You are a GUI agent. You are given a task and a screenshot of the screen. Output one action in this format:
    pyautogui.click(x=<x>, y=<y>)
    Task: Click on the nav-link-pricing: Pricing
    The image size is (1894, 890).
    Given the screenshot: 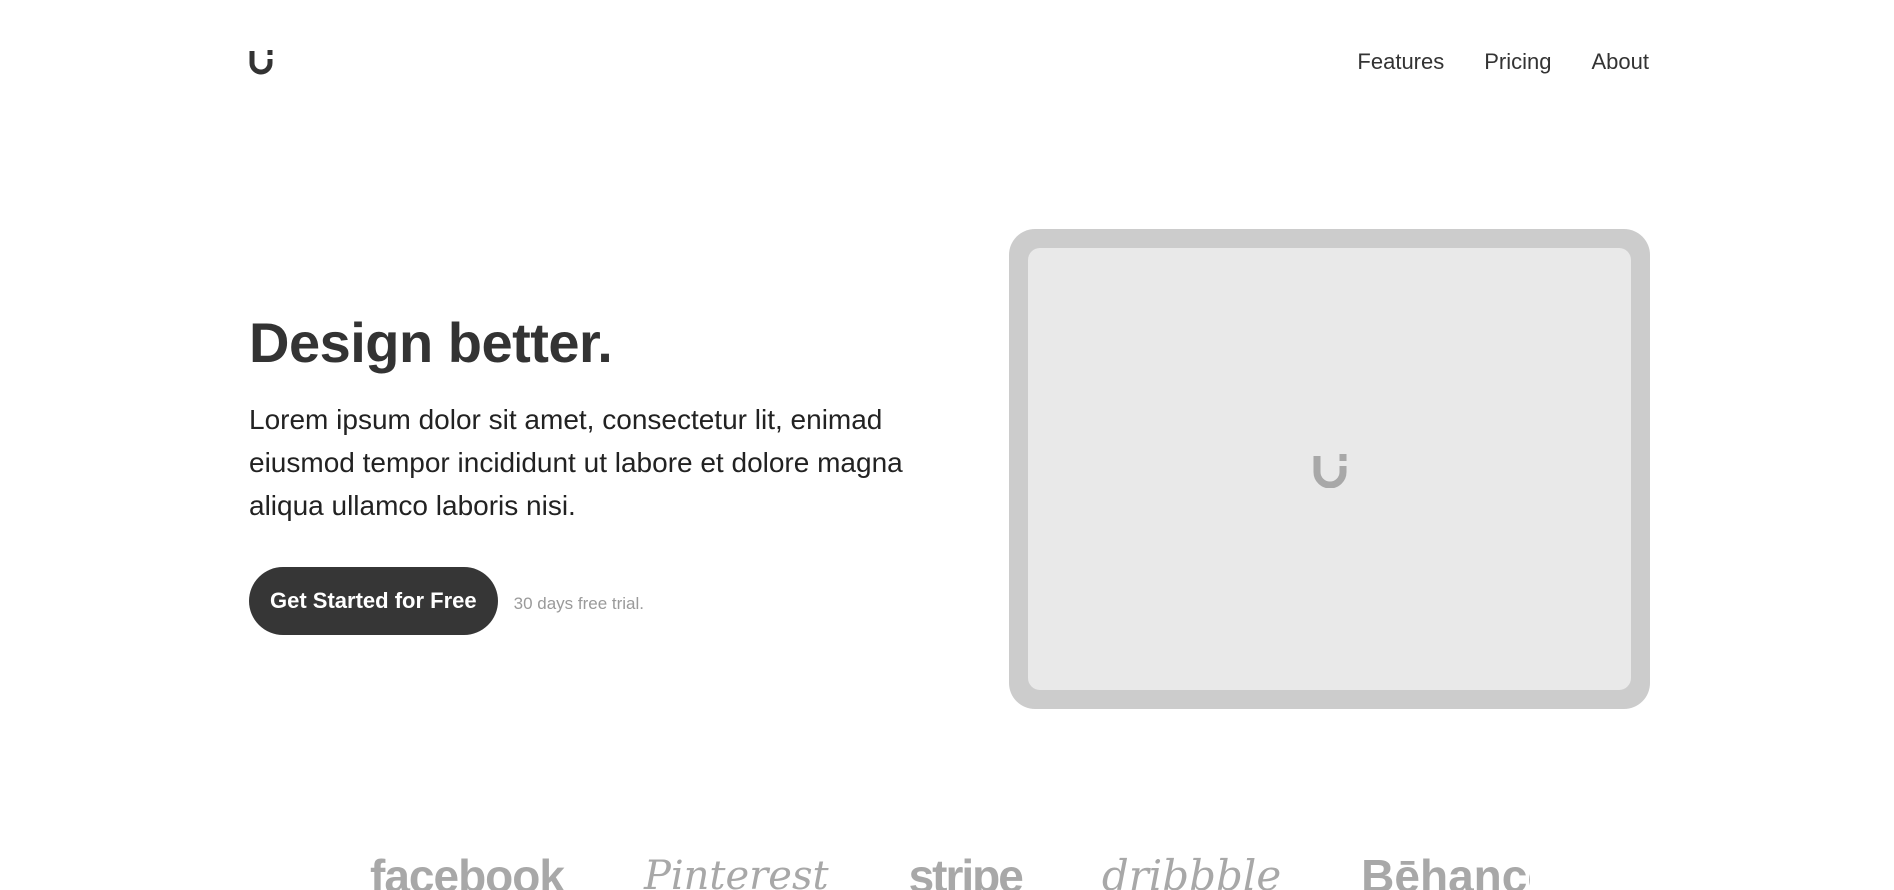 What is the action you would take?
    pyautogui.click(x=1517, y=62)
    